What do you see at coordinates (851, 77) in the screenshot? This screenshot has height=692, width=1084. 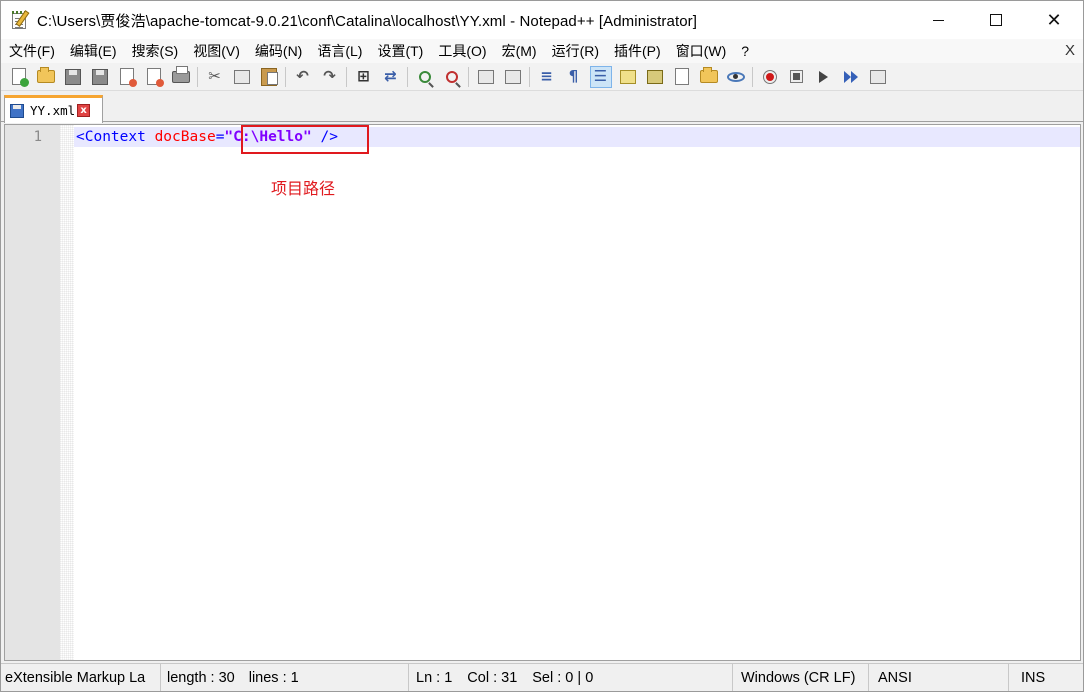 I see `run-multiple-button` at bounding box center [851, 77].